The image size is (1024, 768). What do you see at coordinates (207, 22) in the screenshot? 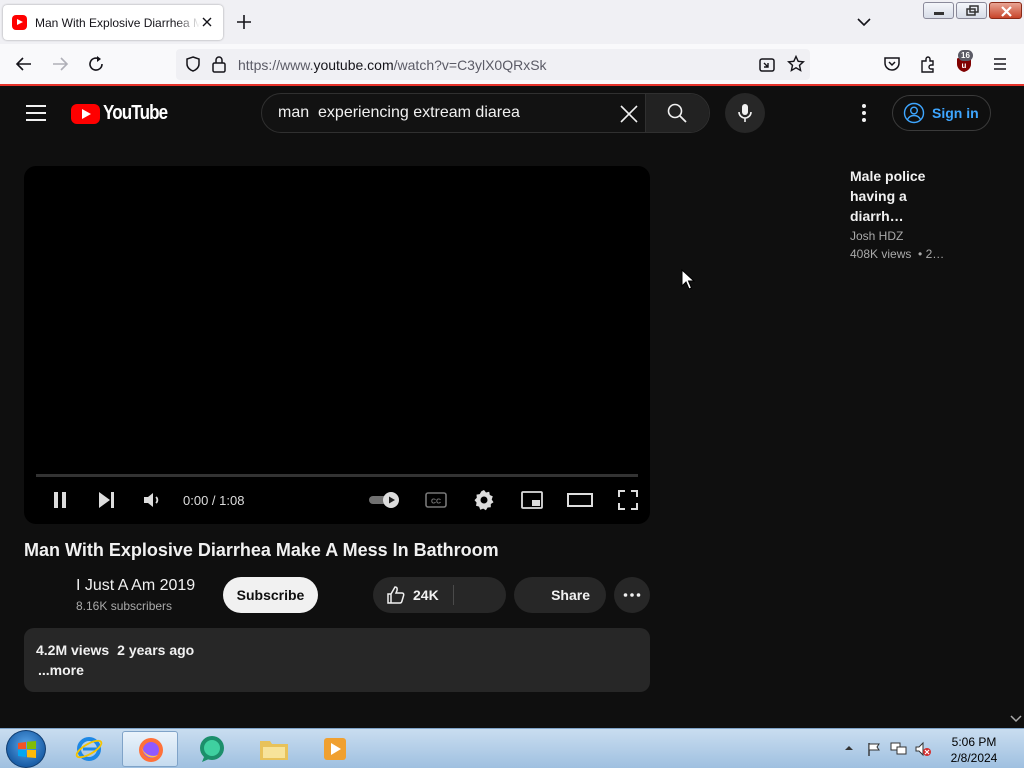
I see `close-tab-icon` at bounding box center [207, 22].